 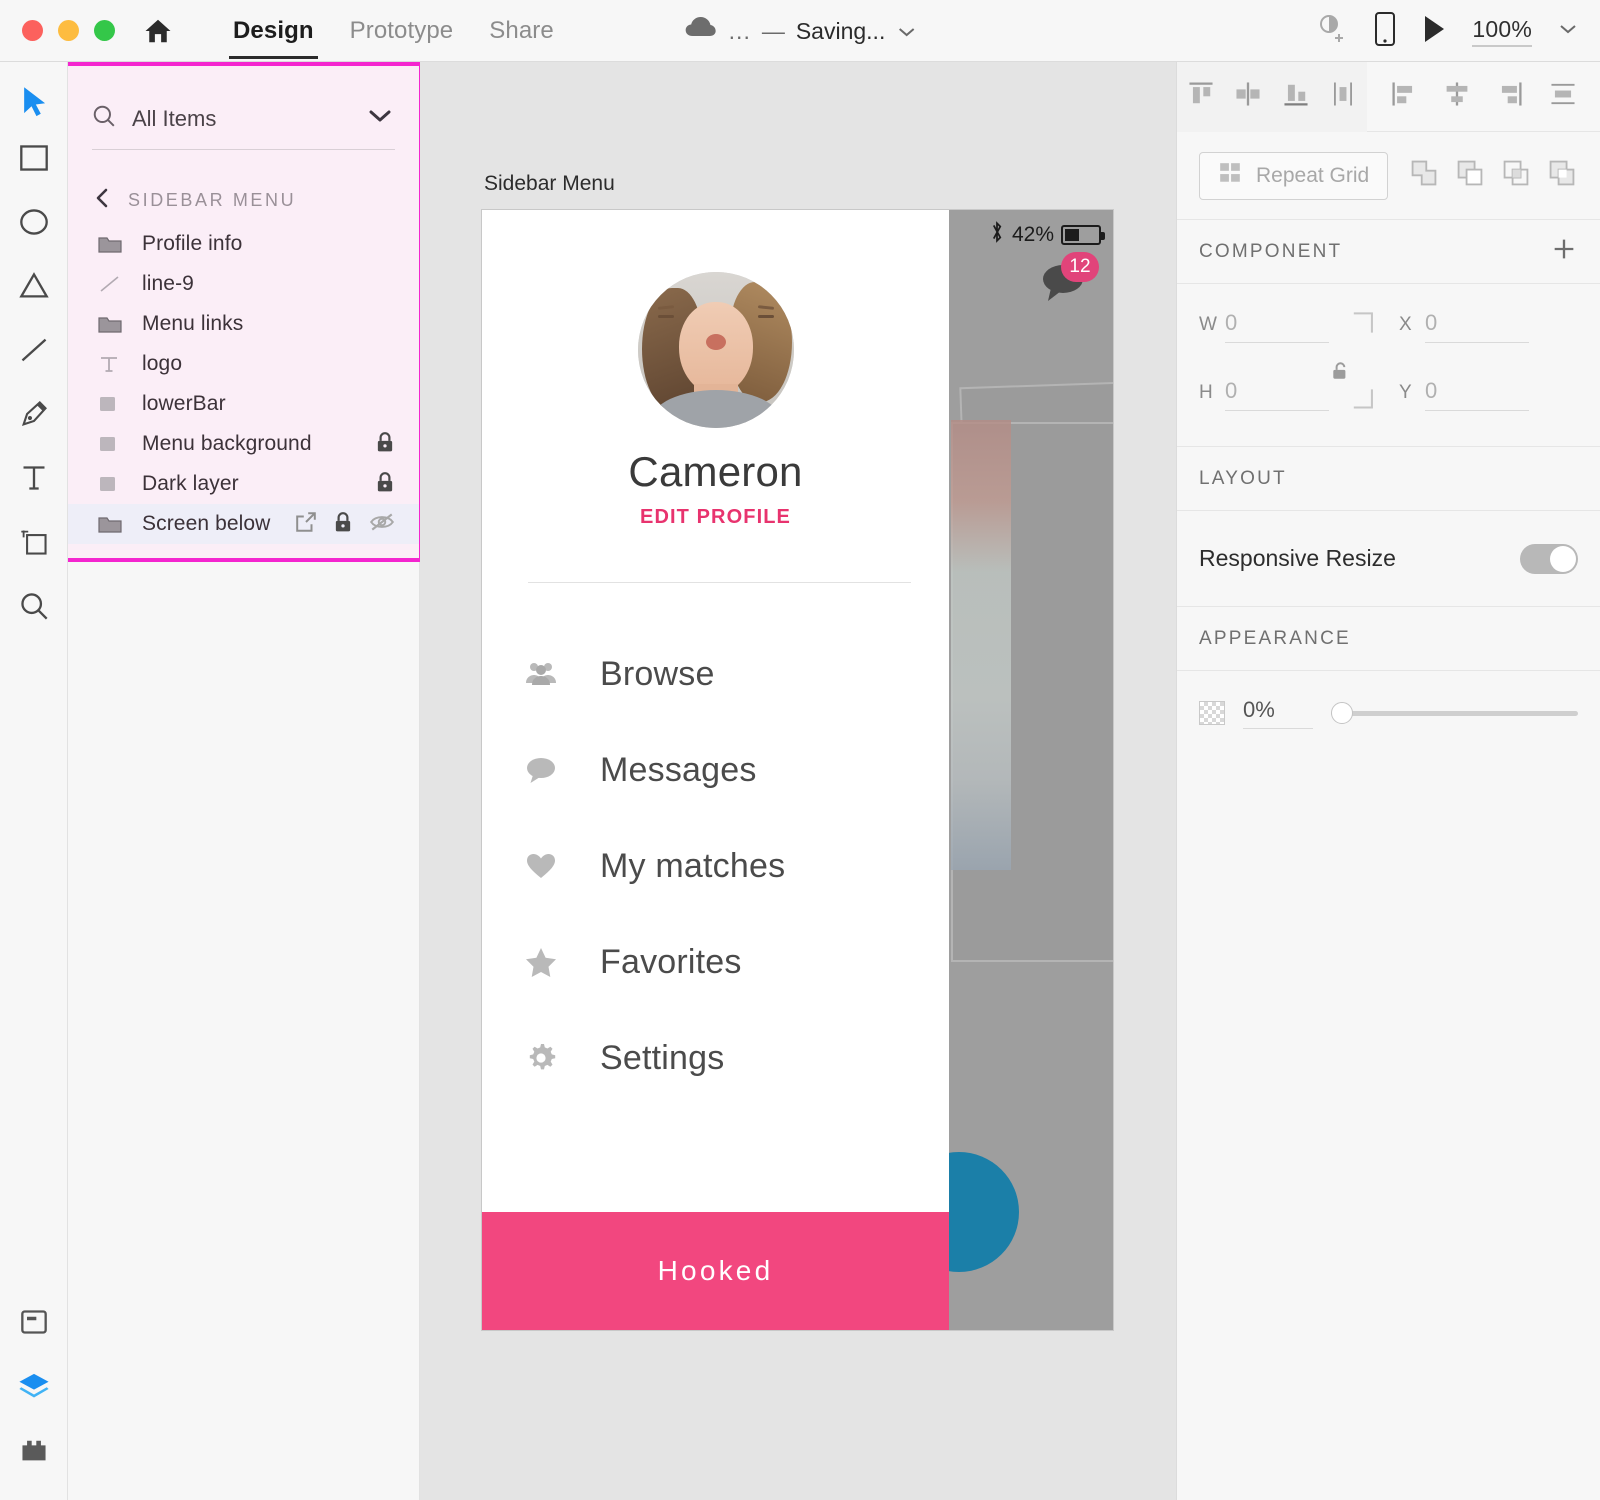 I want to click on exclude-shape-icon, so click(x=1562, y=175).